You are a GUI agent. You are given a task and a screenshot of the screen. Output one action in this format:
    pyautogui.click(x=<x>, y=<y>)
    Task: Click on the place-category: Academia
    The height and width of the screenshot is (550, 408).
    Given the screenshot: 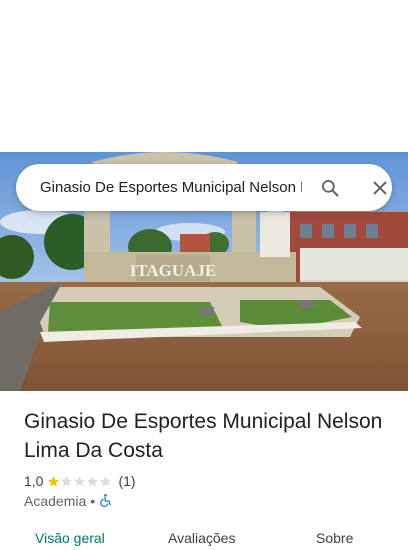 What is the action you would take?
    pyautogui.click(x=55, y=501)
    